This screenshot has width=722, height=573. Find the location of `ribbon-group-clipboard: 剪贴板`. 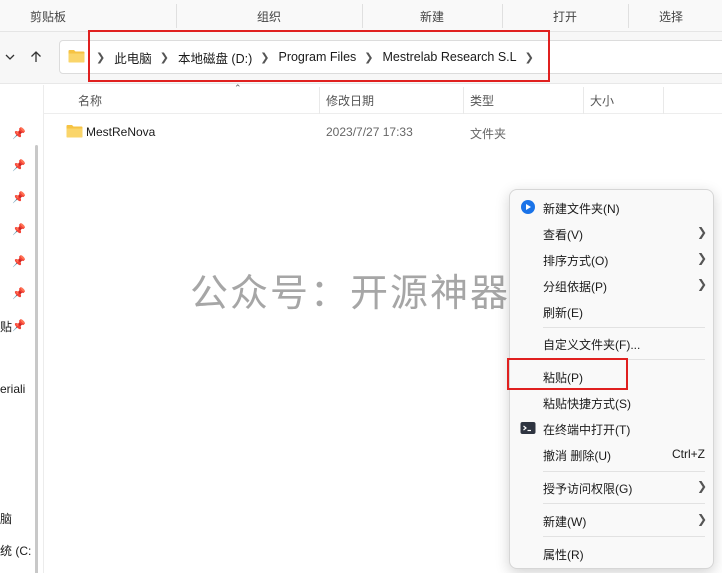

ribbon-group-clipboard: 剪贴板 is located at coordinates (48, 16).